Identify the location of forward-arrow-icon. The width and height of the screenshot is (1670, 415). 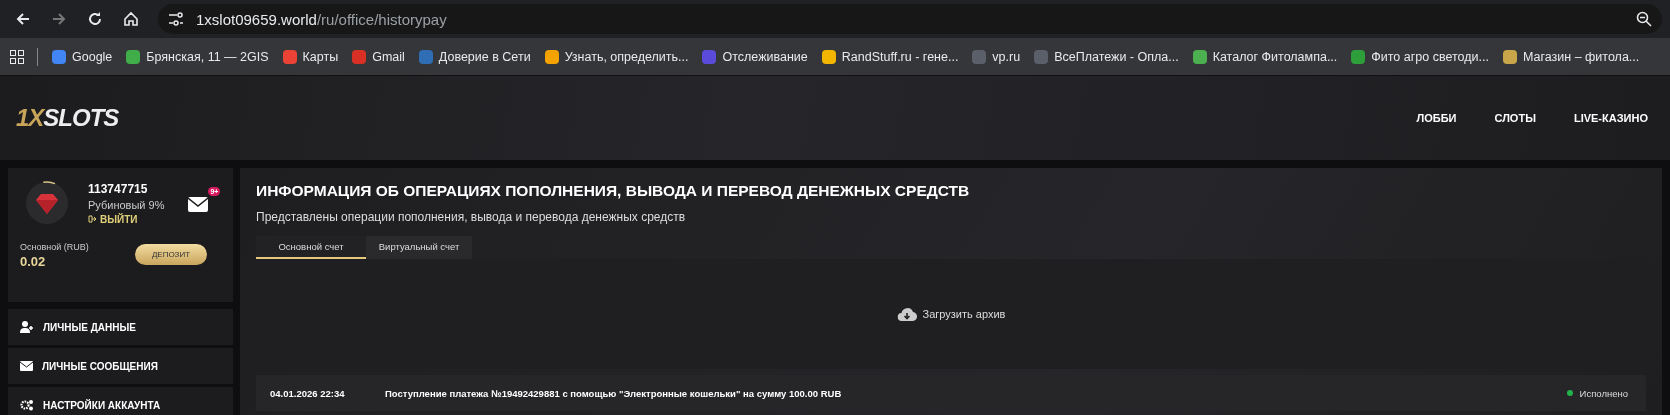
(59, 19).